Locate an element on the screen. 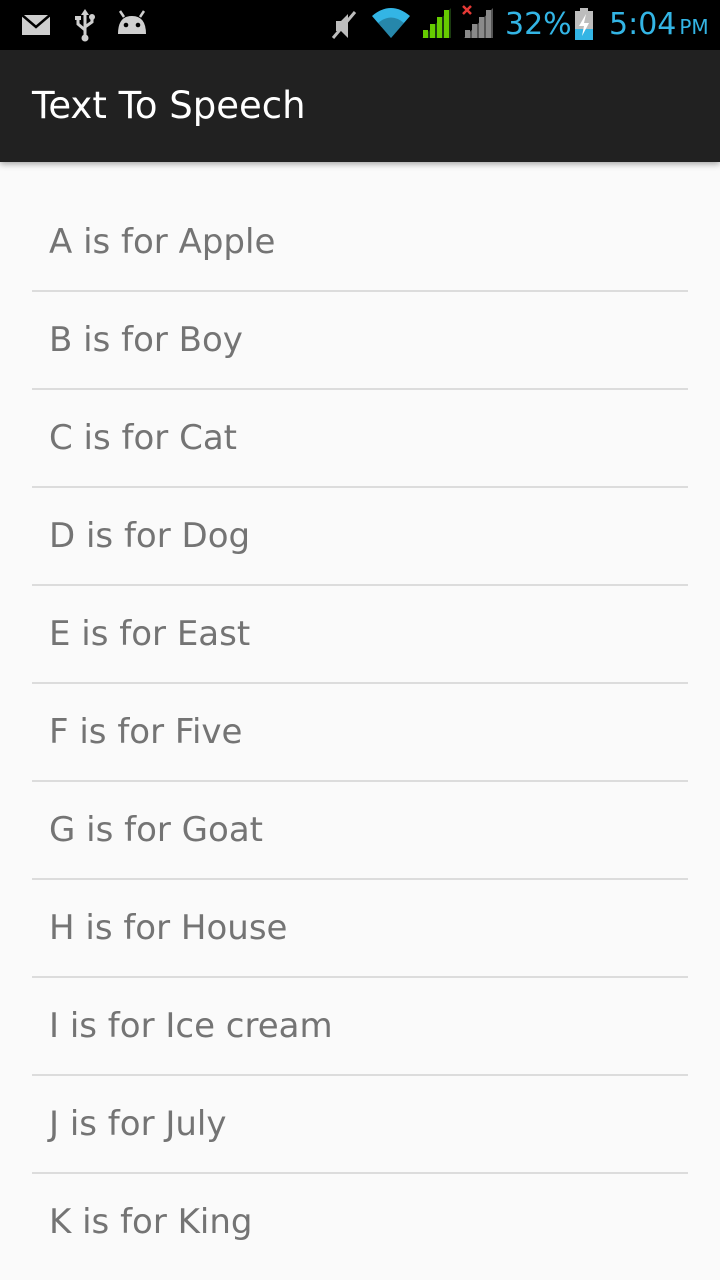 The width and height of the screenshot is (720, 1280). clock: 5:04 PM is located at coordinates (659, 26).